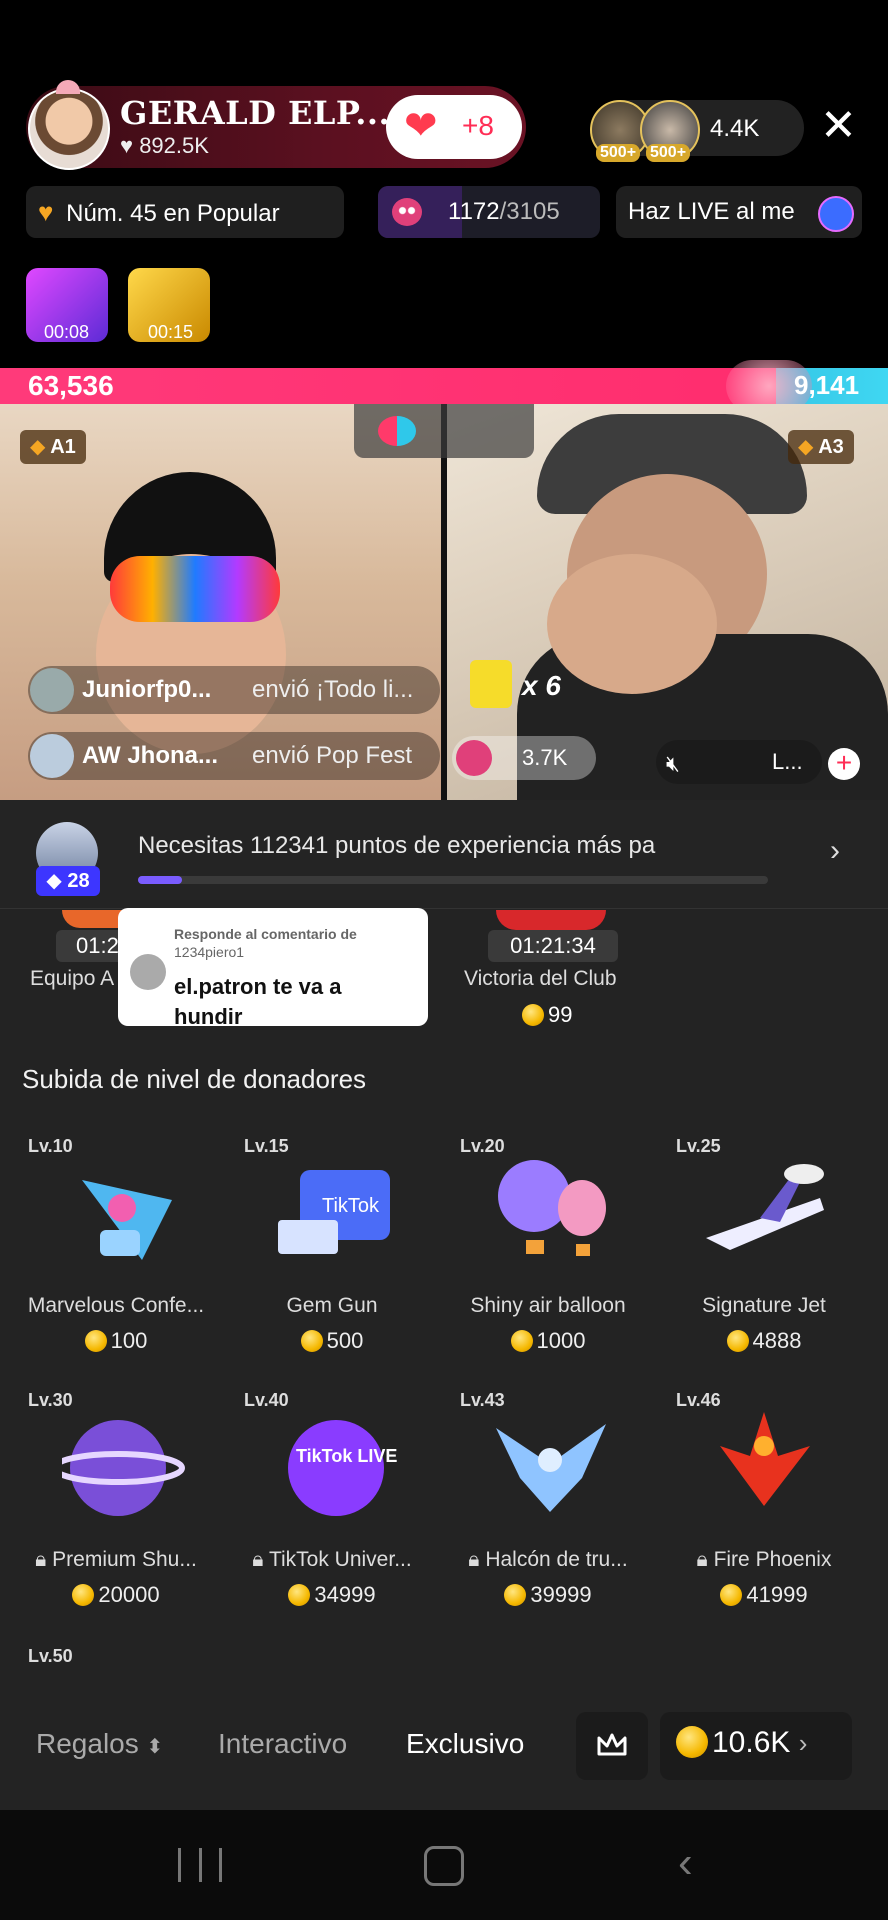 The image size is (888, 1920). Describe the element at coordinates (673, 763) in the screenshot. I see `mute-icon: 🔇︎` at that location.